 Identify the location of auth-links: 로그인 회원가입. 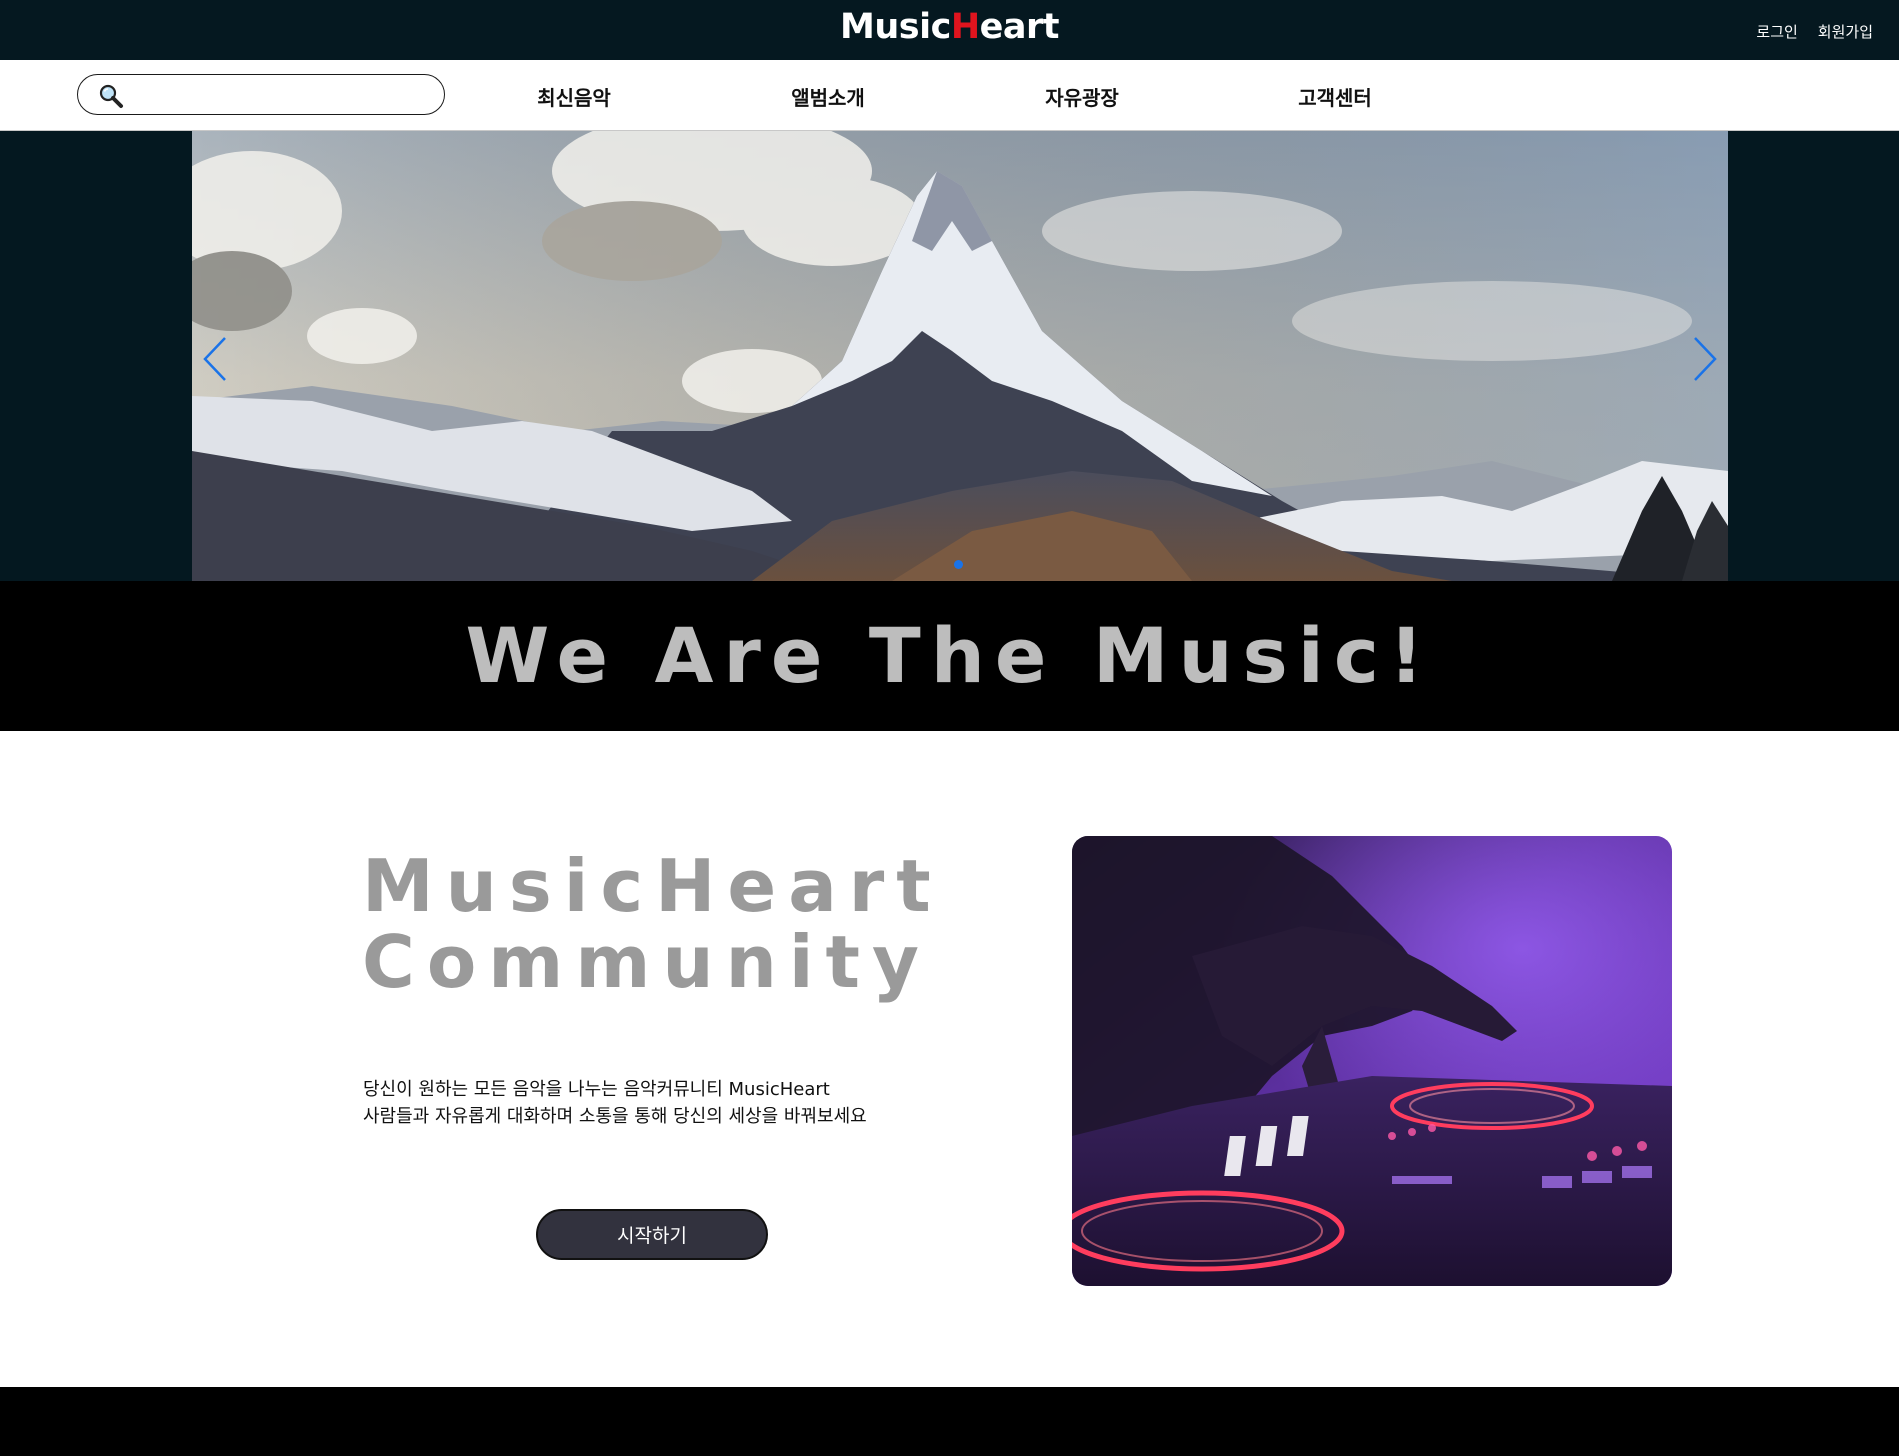
(1814, 31).